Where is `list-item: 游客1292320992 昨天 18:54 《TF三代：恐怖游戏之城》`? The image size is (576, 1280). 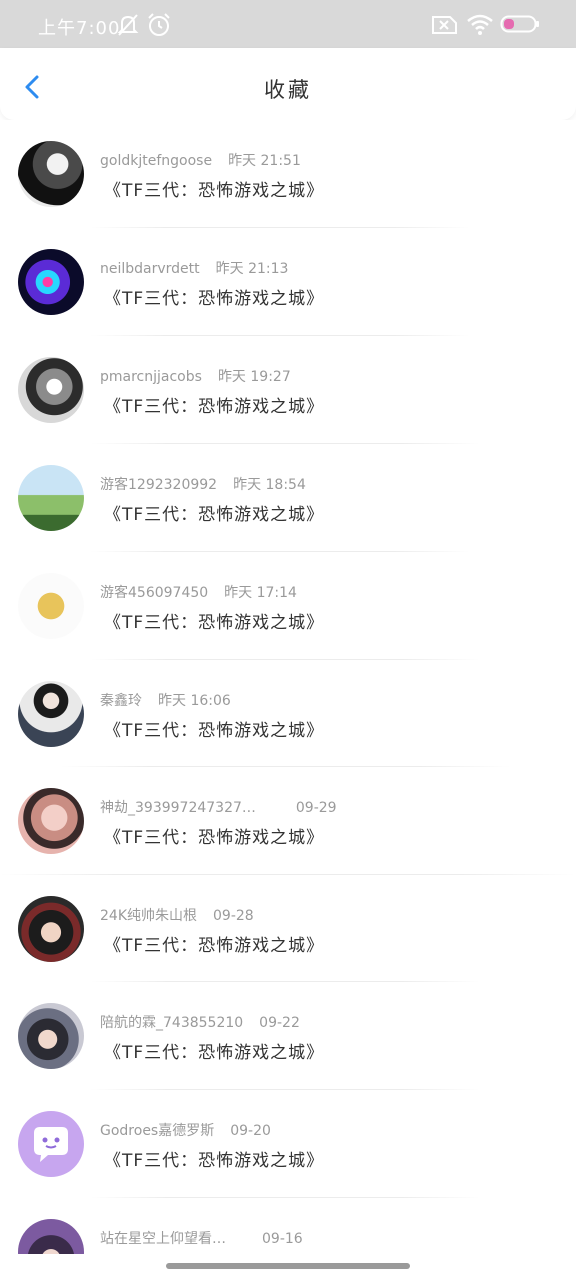 list-item: 游客1292320992 昨天 18:54 《TF三代：恐怖游戏之城》 is located at coordinates (288, 497).